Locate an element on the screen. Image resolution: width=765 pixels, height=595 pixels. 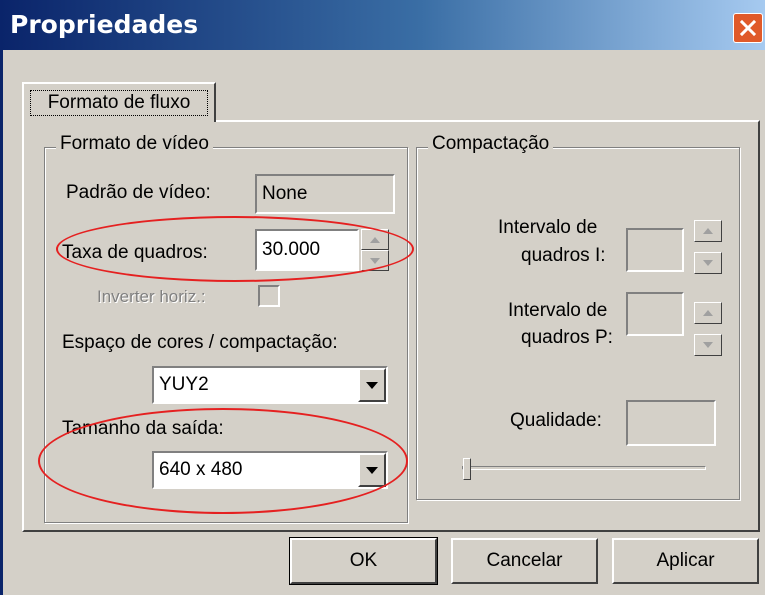
ok-button-label: OK is located at coordinates (363, 560).